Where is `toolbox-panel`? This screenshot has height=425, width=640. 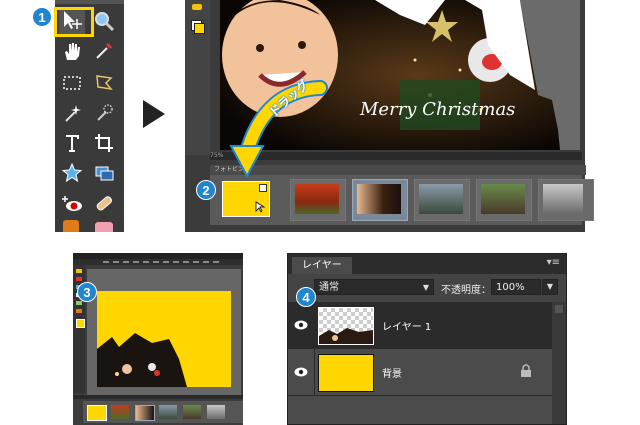 toolbox-panel is located at coordinates (89, 116).